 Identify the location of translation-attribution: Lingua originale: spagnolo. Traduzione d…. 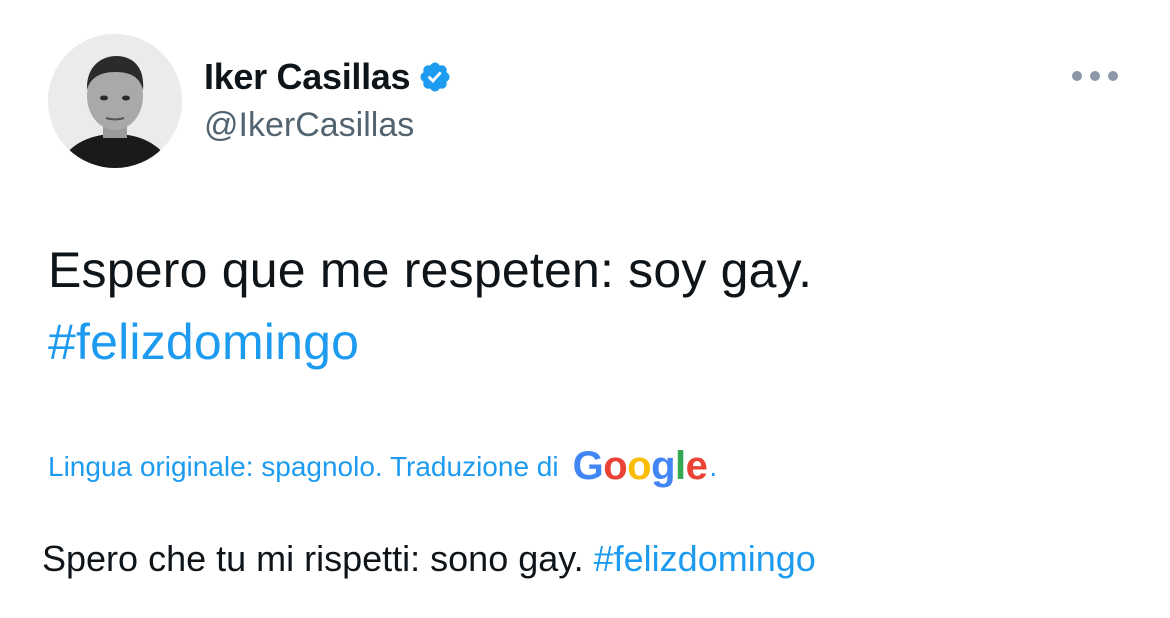
(382, 466).